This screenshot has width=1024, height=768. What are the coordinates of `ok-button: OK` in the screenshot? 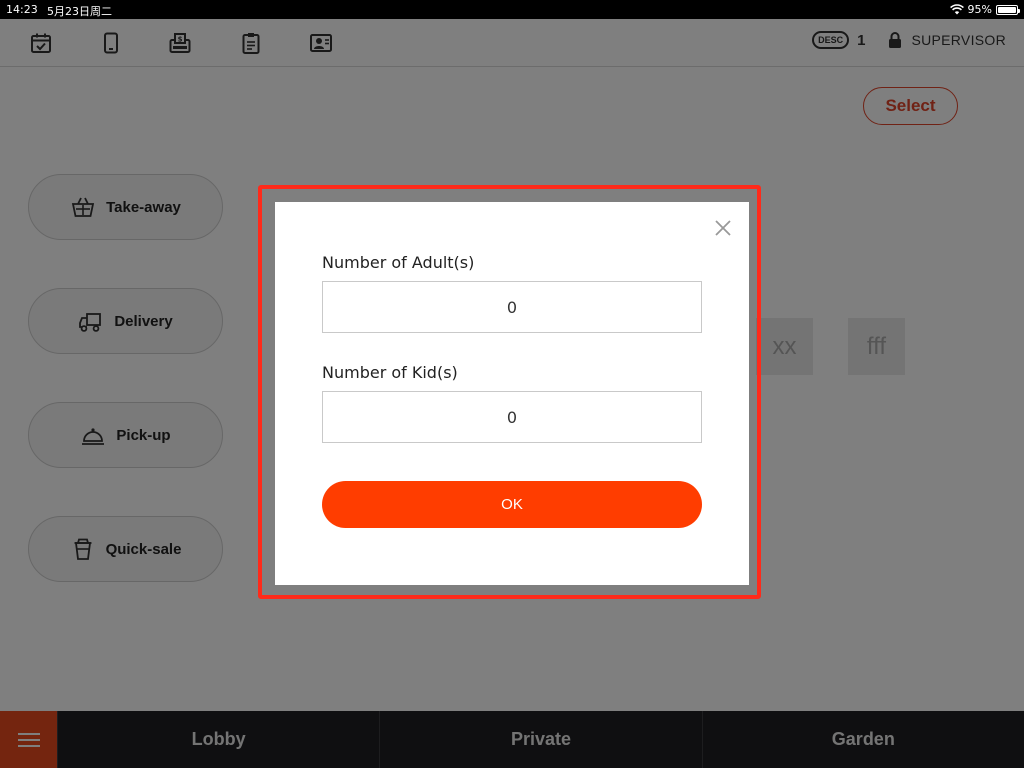 It's located at (512, 504).